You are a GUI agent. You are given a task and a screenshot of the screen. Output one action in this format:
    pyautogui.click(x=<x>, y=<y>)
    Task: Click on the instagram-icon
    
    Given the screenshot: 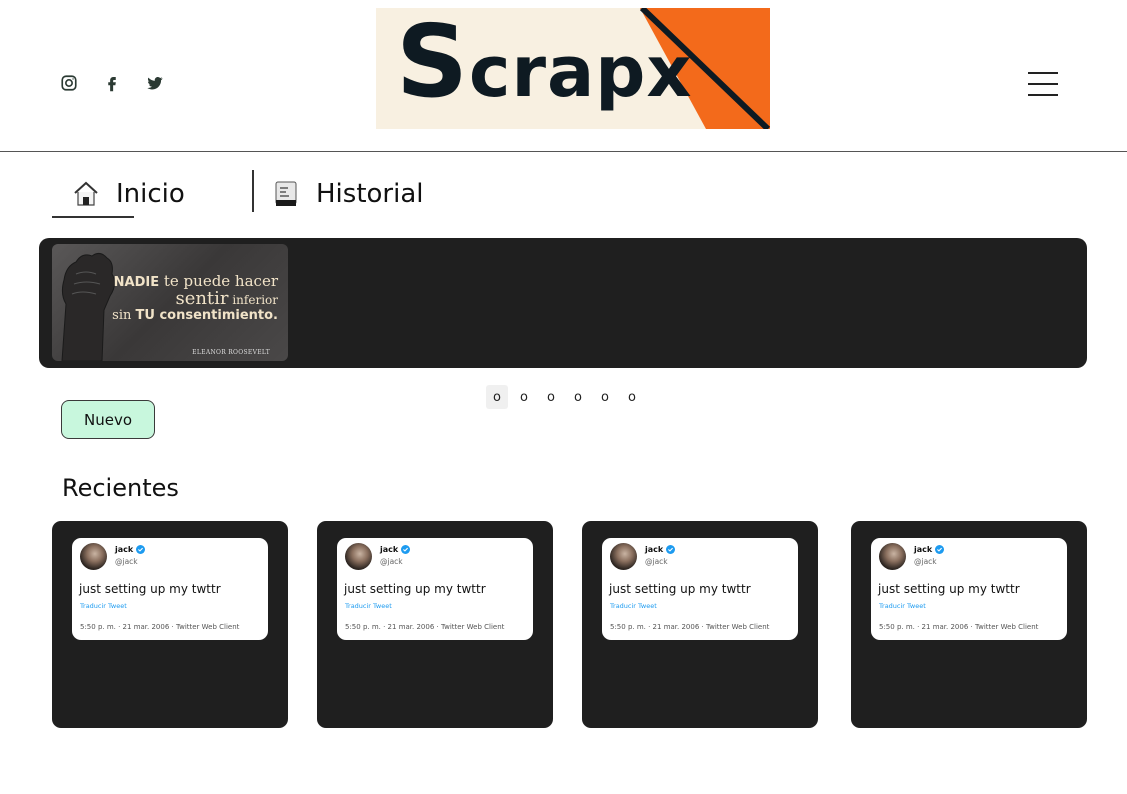 What is the action you would take?
    pyautogui.click(x=69, y=83)
    